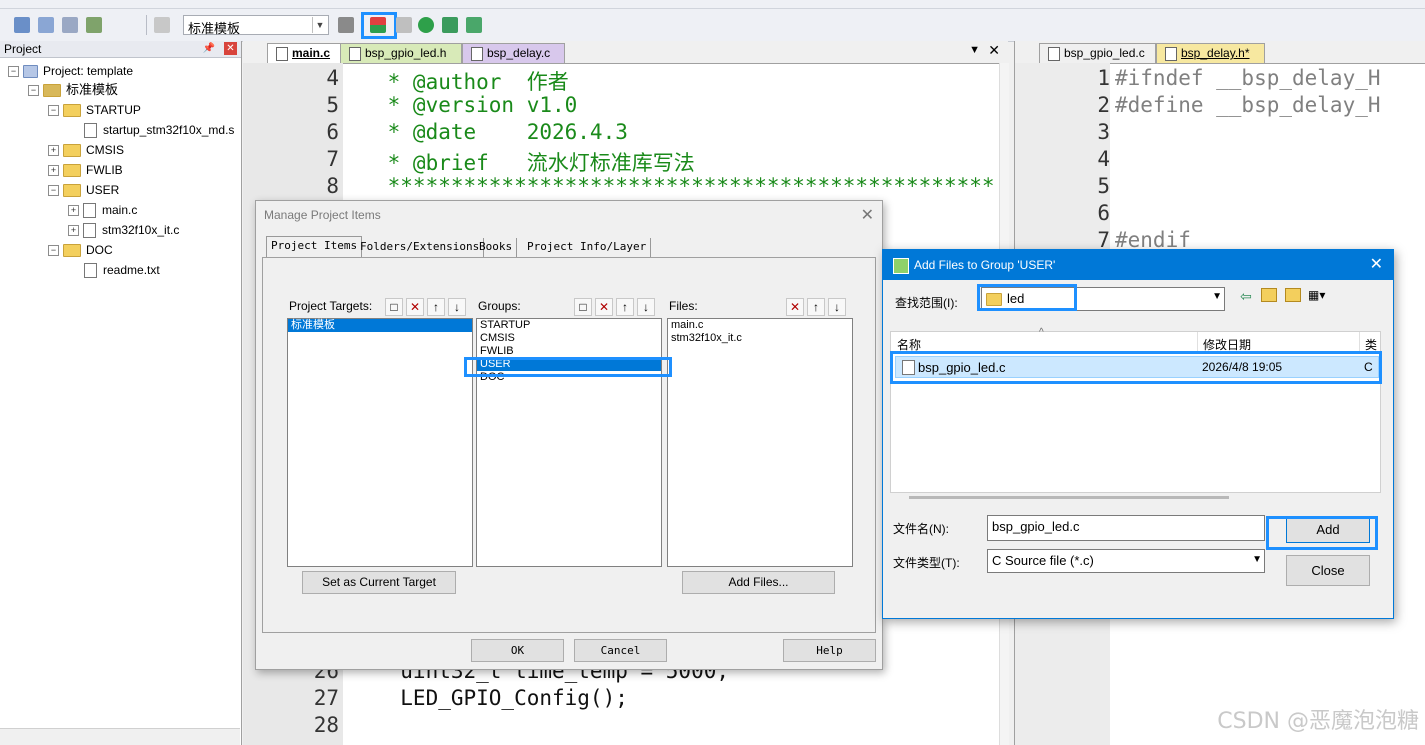  Describe the element at coordinates (1293, 295) in the screenshot. I see `new-folder-icon` at that location.